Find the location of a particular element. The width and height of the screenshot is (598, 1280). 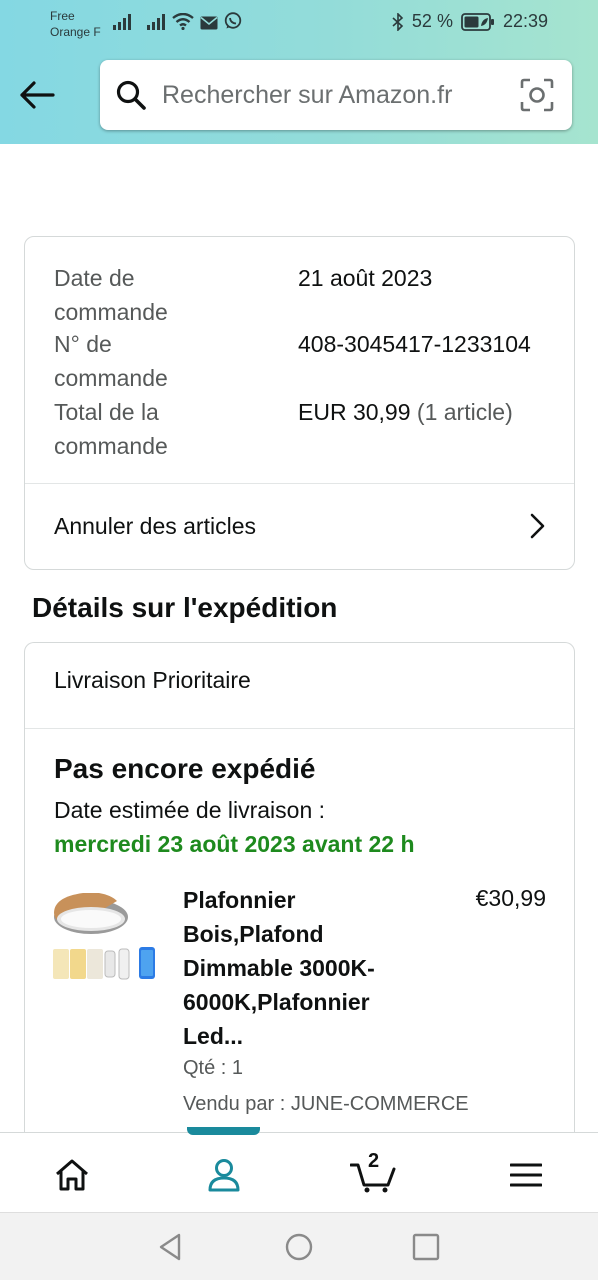

shipment-status: Pas encore expédié is located at coordinates (185, 768).